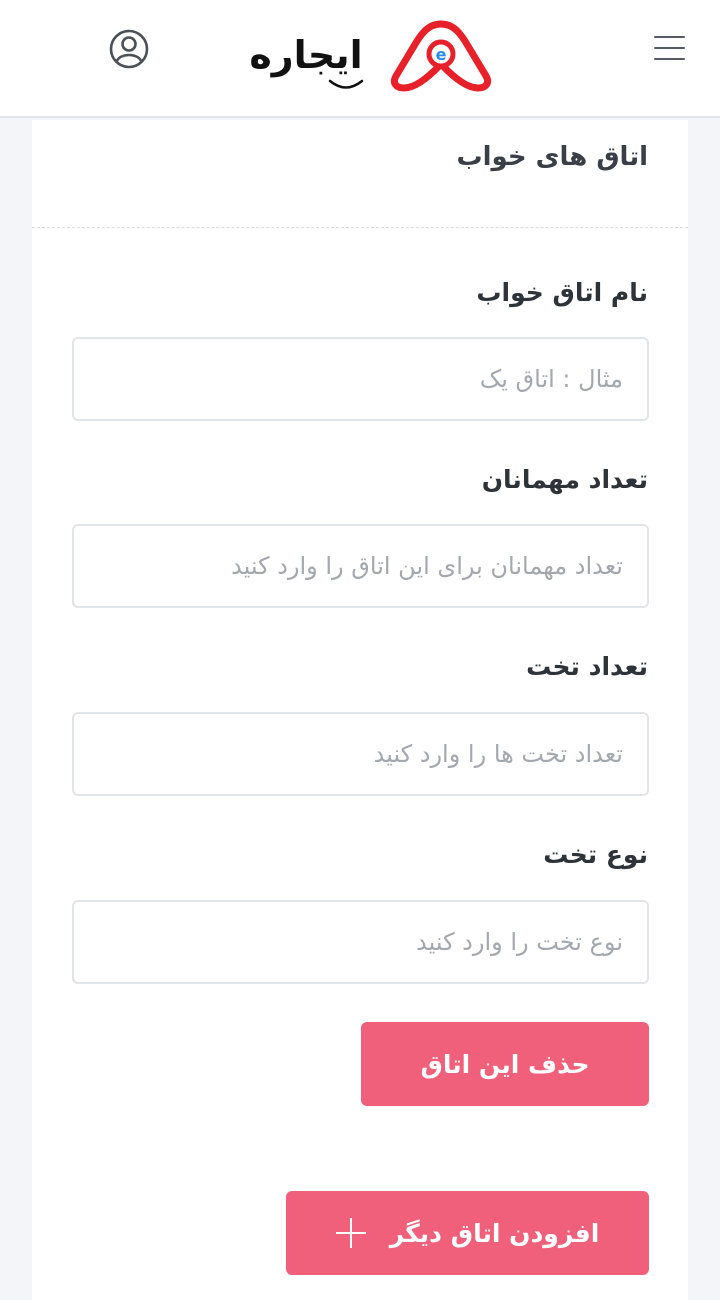 This screenshot has width=720, height=1300. Describe the element at coordinates (360, 754) in the screenshot. I see `beds-count-input` at that location.